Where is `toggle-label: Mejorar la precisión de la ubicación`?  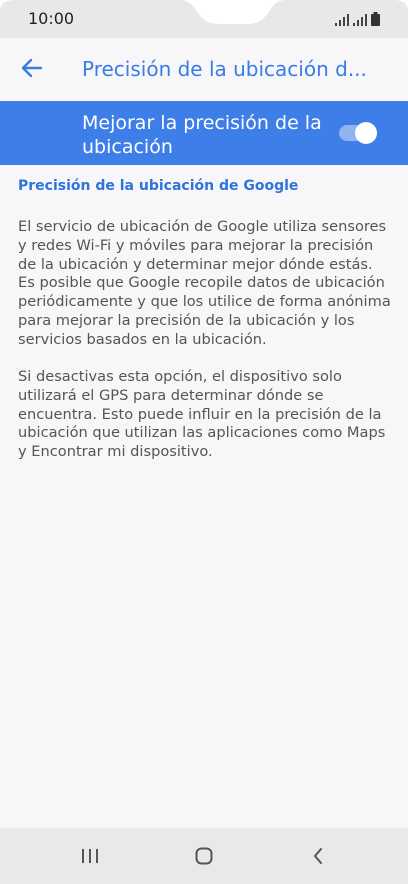
toggle-label: Mejorar la precisión de la ubicación is located at coordinates (202, 135).